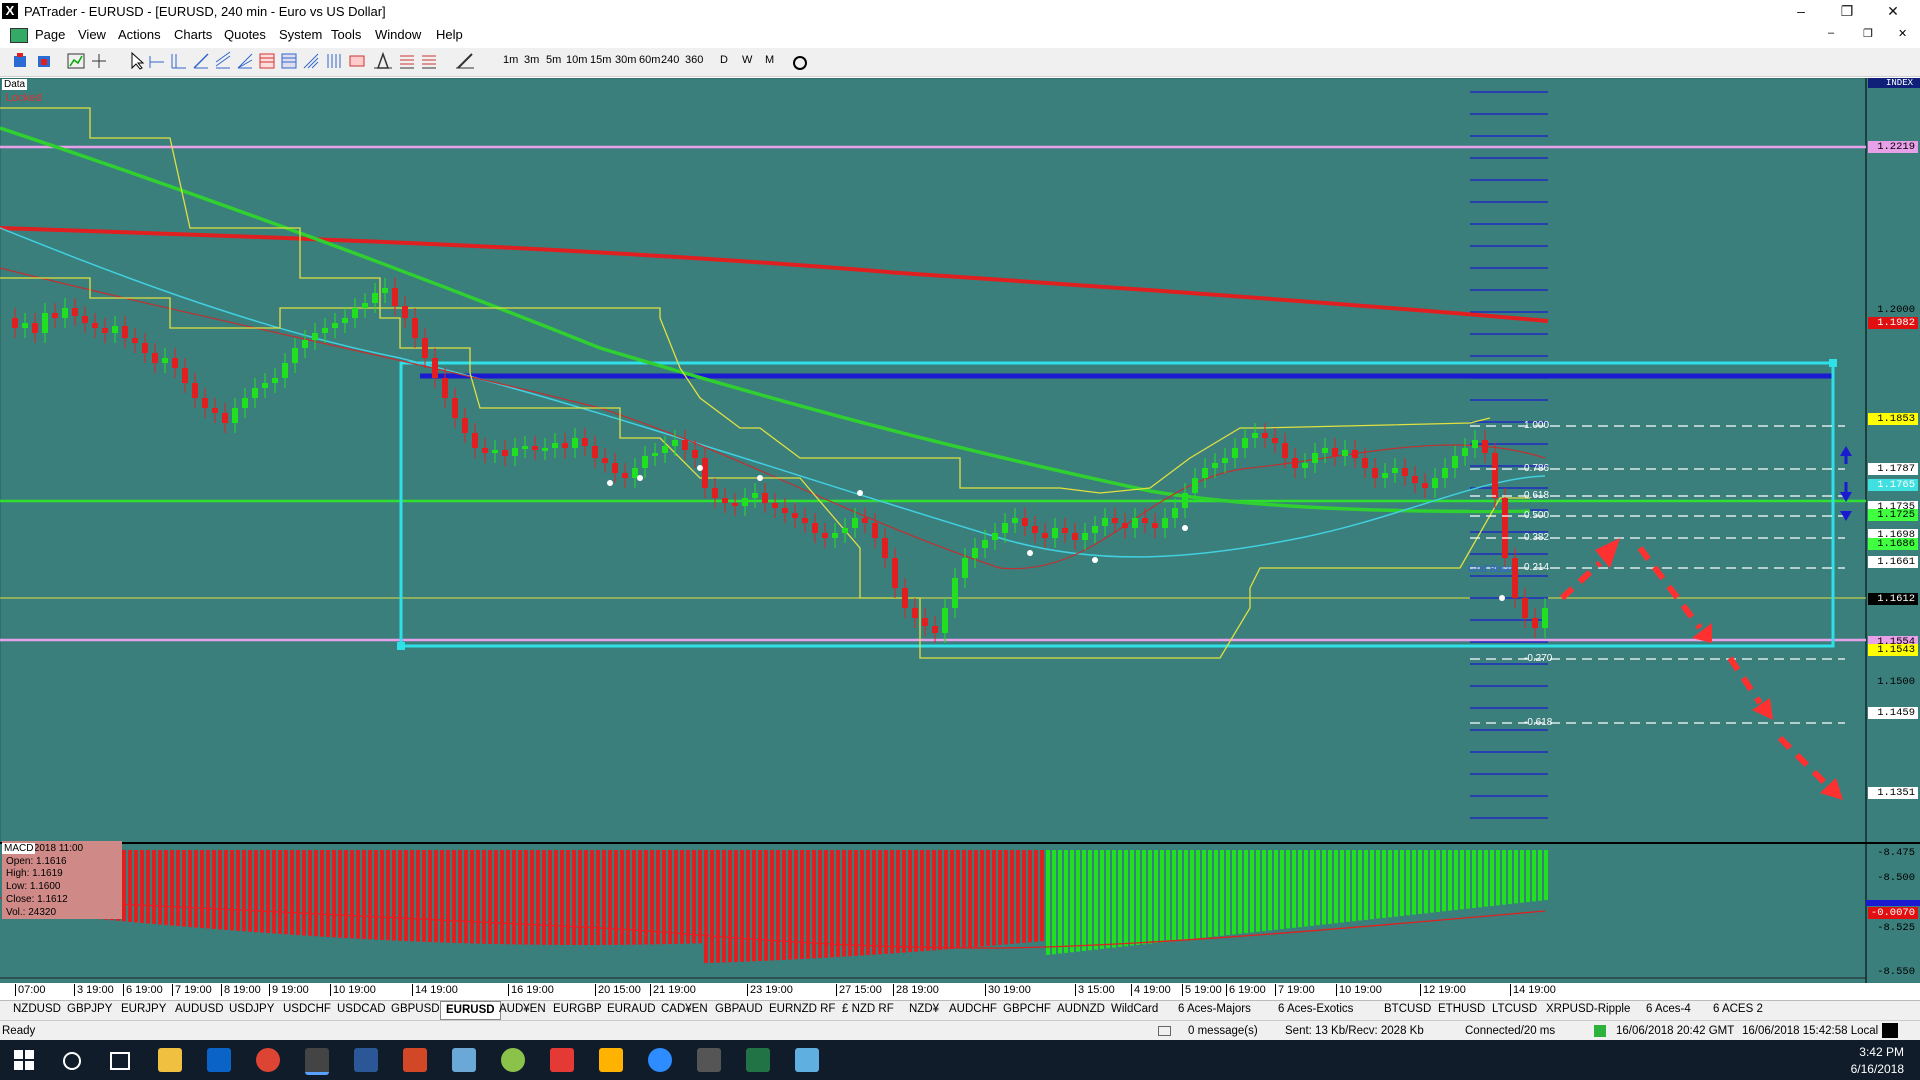 The image size is (1920, 1080). Describe the element at coordinates (223, 60) in the screenshot. I see `channel-icon` at that location.